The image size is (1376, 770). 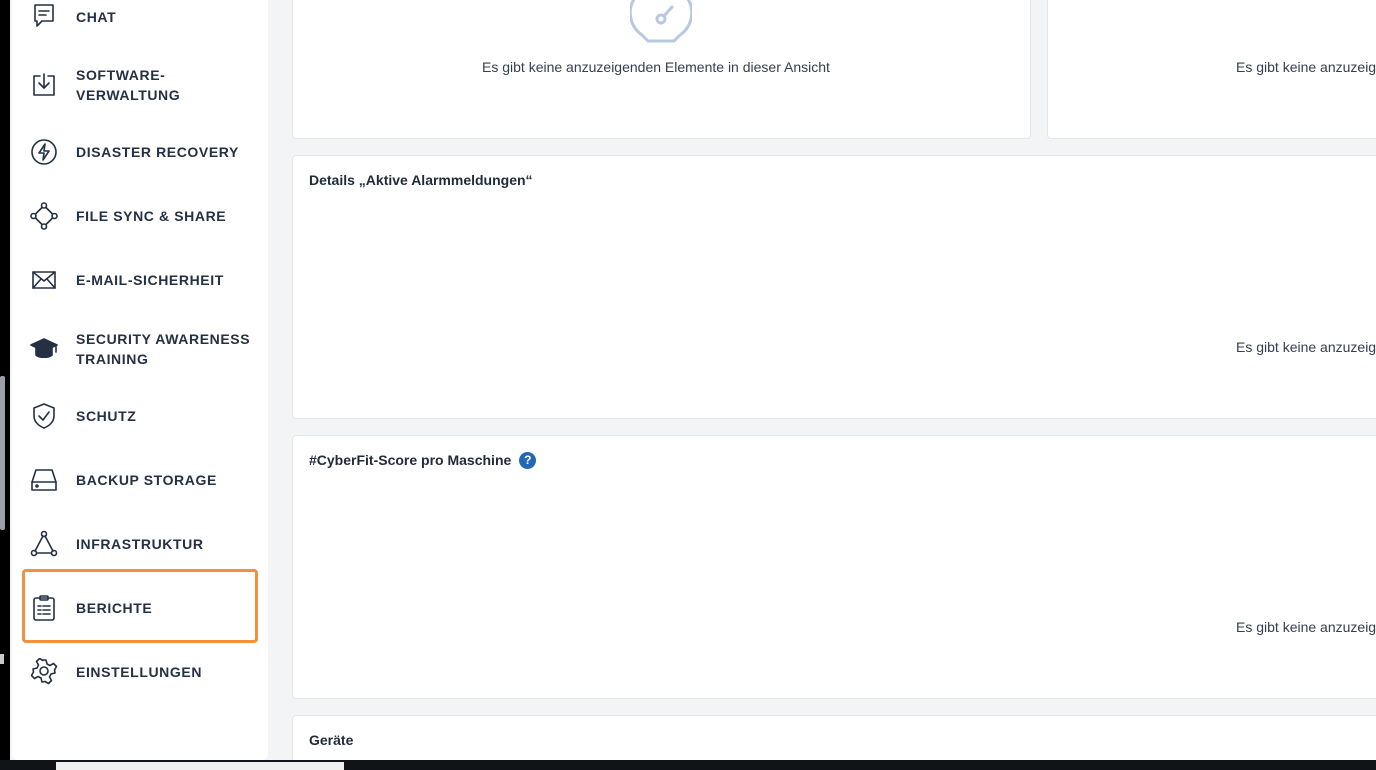 What do you see at coordinates (140, 349) in the screenshot?
I see `sidebar-item-security-awareness-training: SECURITY AWARENESS TRAINING` at bounding box center [140, 349].